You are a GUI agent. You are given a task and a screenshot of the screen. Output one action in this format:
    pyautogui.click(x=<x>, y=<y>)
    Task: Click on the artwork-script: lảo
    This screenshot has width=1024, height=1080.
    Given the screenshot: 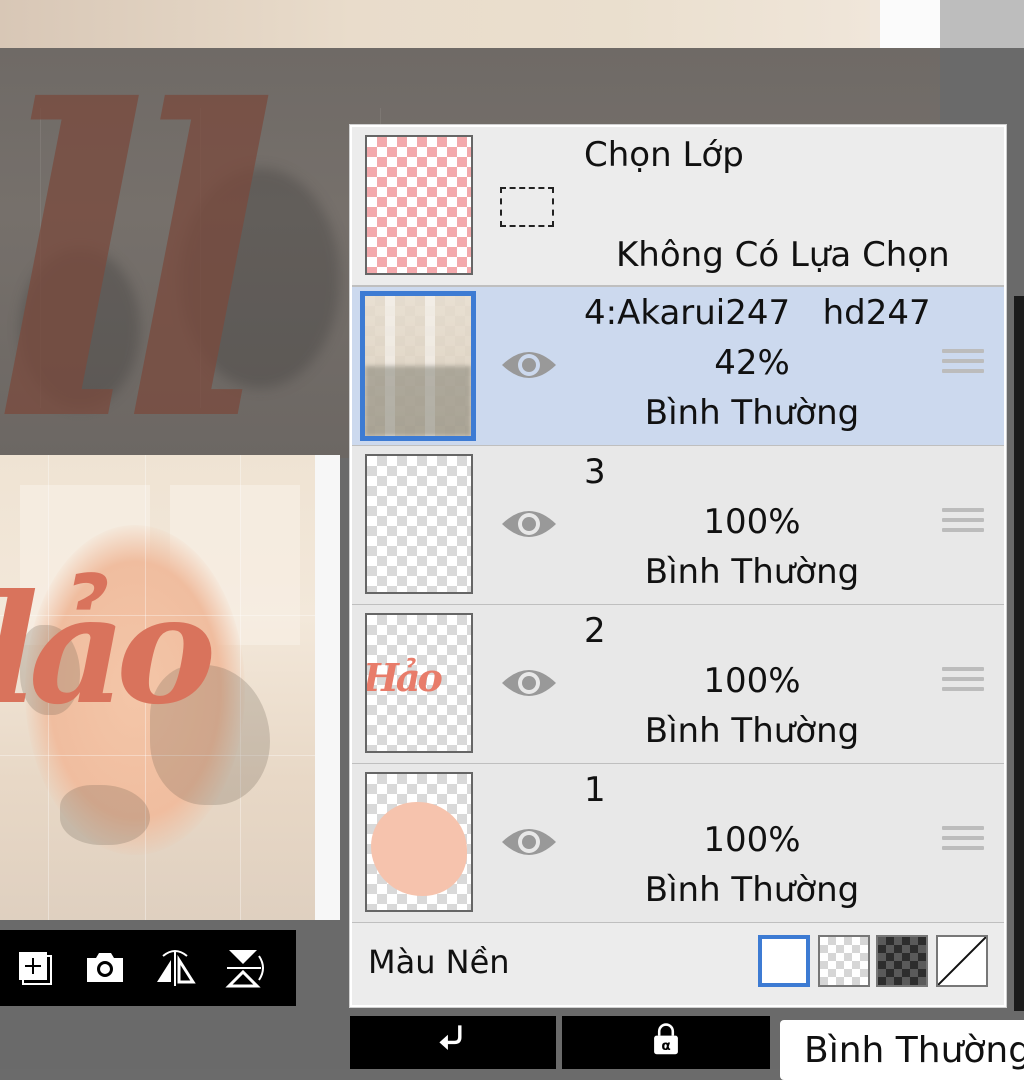 What is the action you would take?
    pyautogui.click(x=108, y=650)
    